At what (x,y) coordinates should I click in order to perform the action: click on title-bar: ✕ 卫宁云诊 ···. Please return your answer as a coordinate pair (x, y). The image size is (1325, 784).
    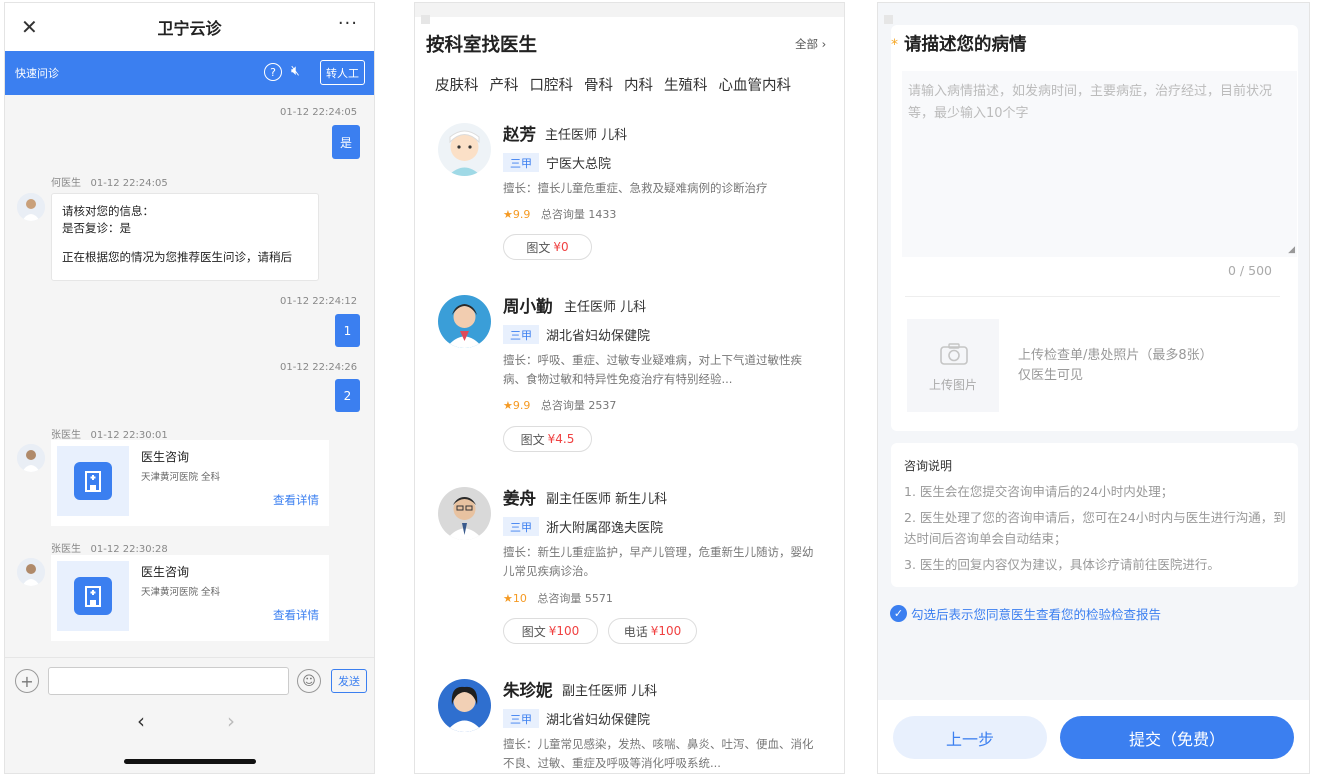
    Looking at the image, I should click on (189, 27).